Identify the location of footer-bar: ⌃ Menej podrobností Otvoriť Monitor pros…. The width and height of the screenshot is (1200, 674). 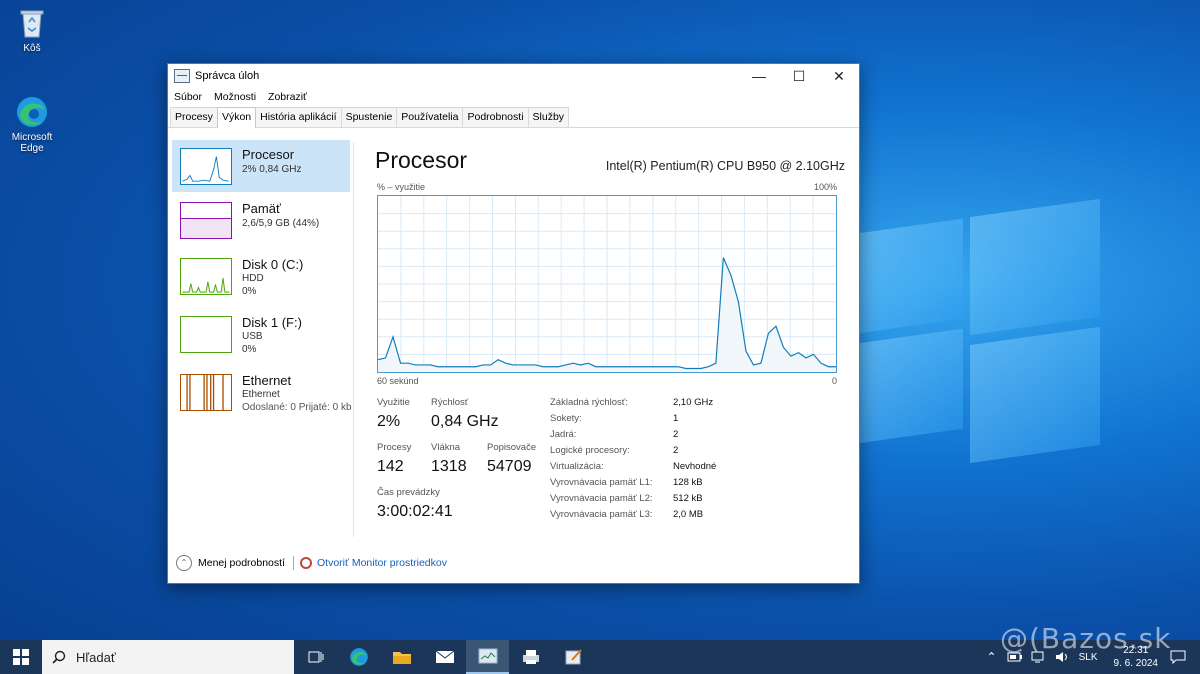
(513, 563).